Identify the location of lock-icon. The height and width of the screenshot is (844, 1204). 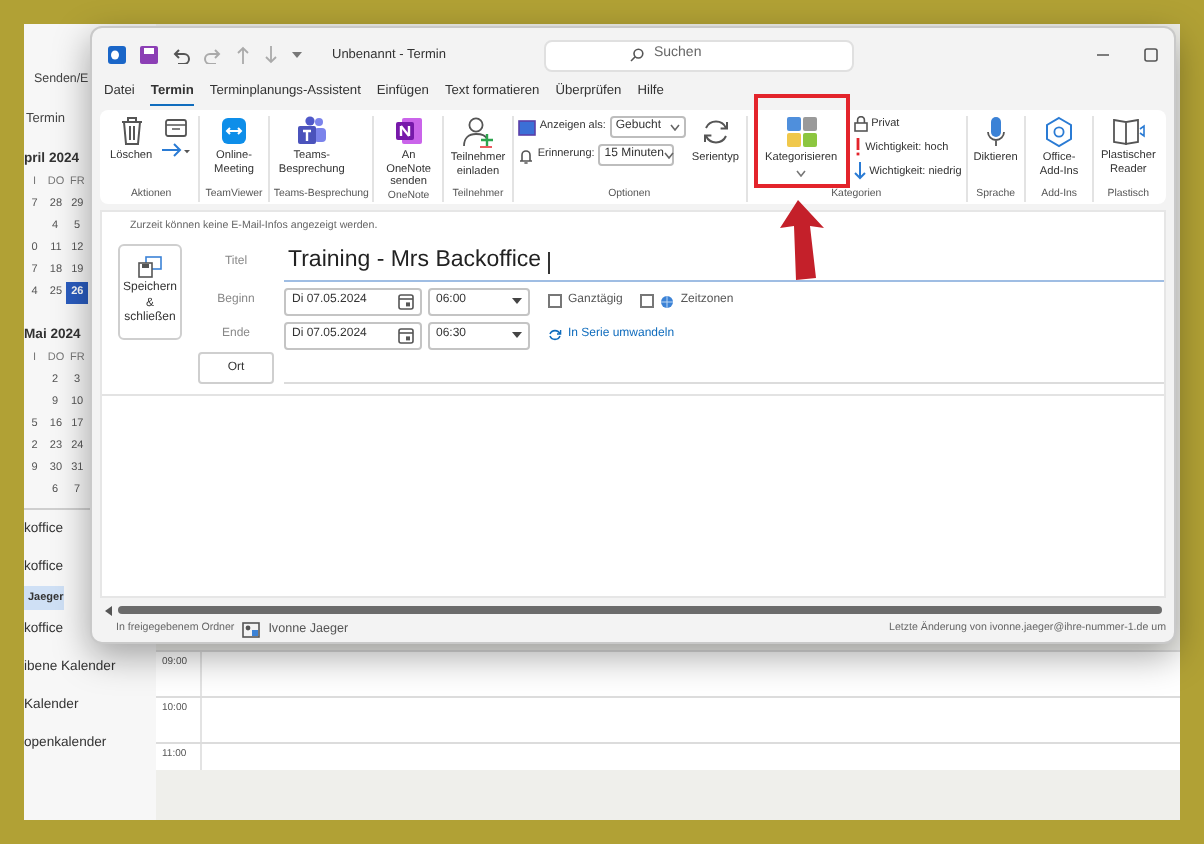
(860, 124).